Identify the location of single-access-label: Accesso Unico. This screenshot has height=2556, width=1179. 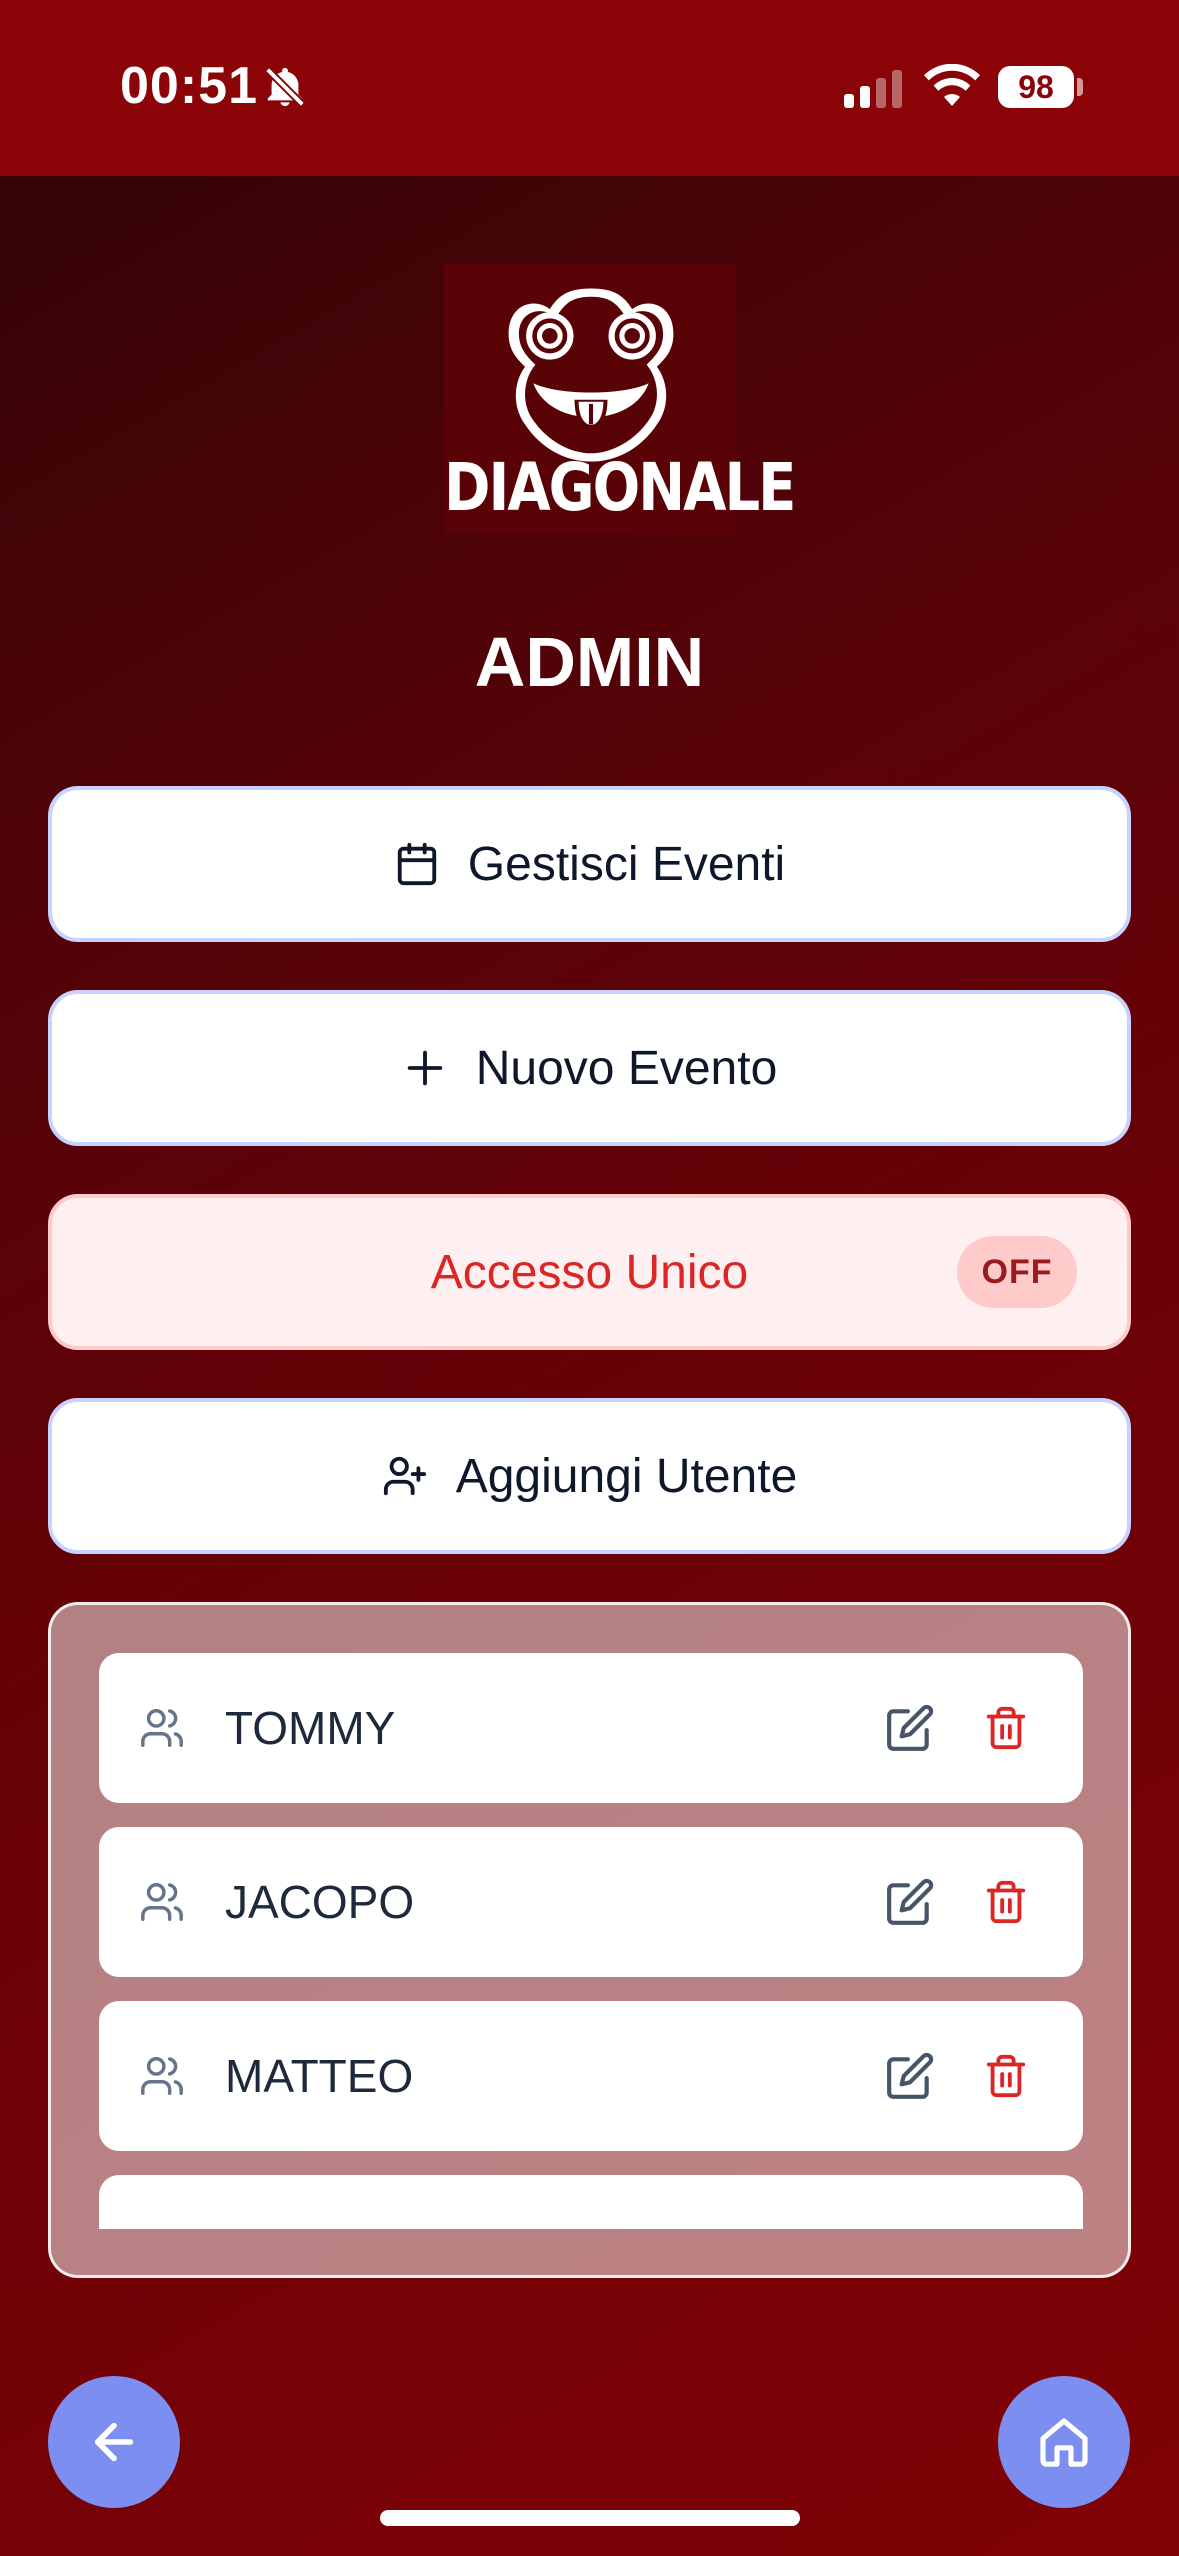
(589, 1272).